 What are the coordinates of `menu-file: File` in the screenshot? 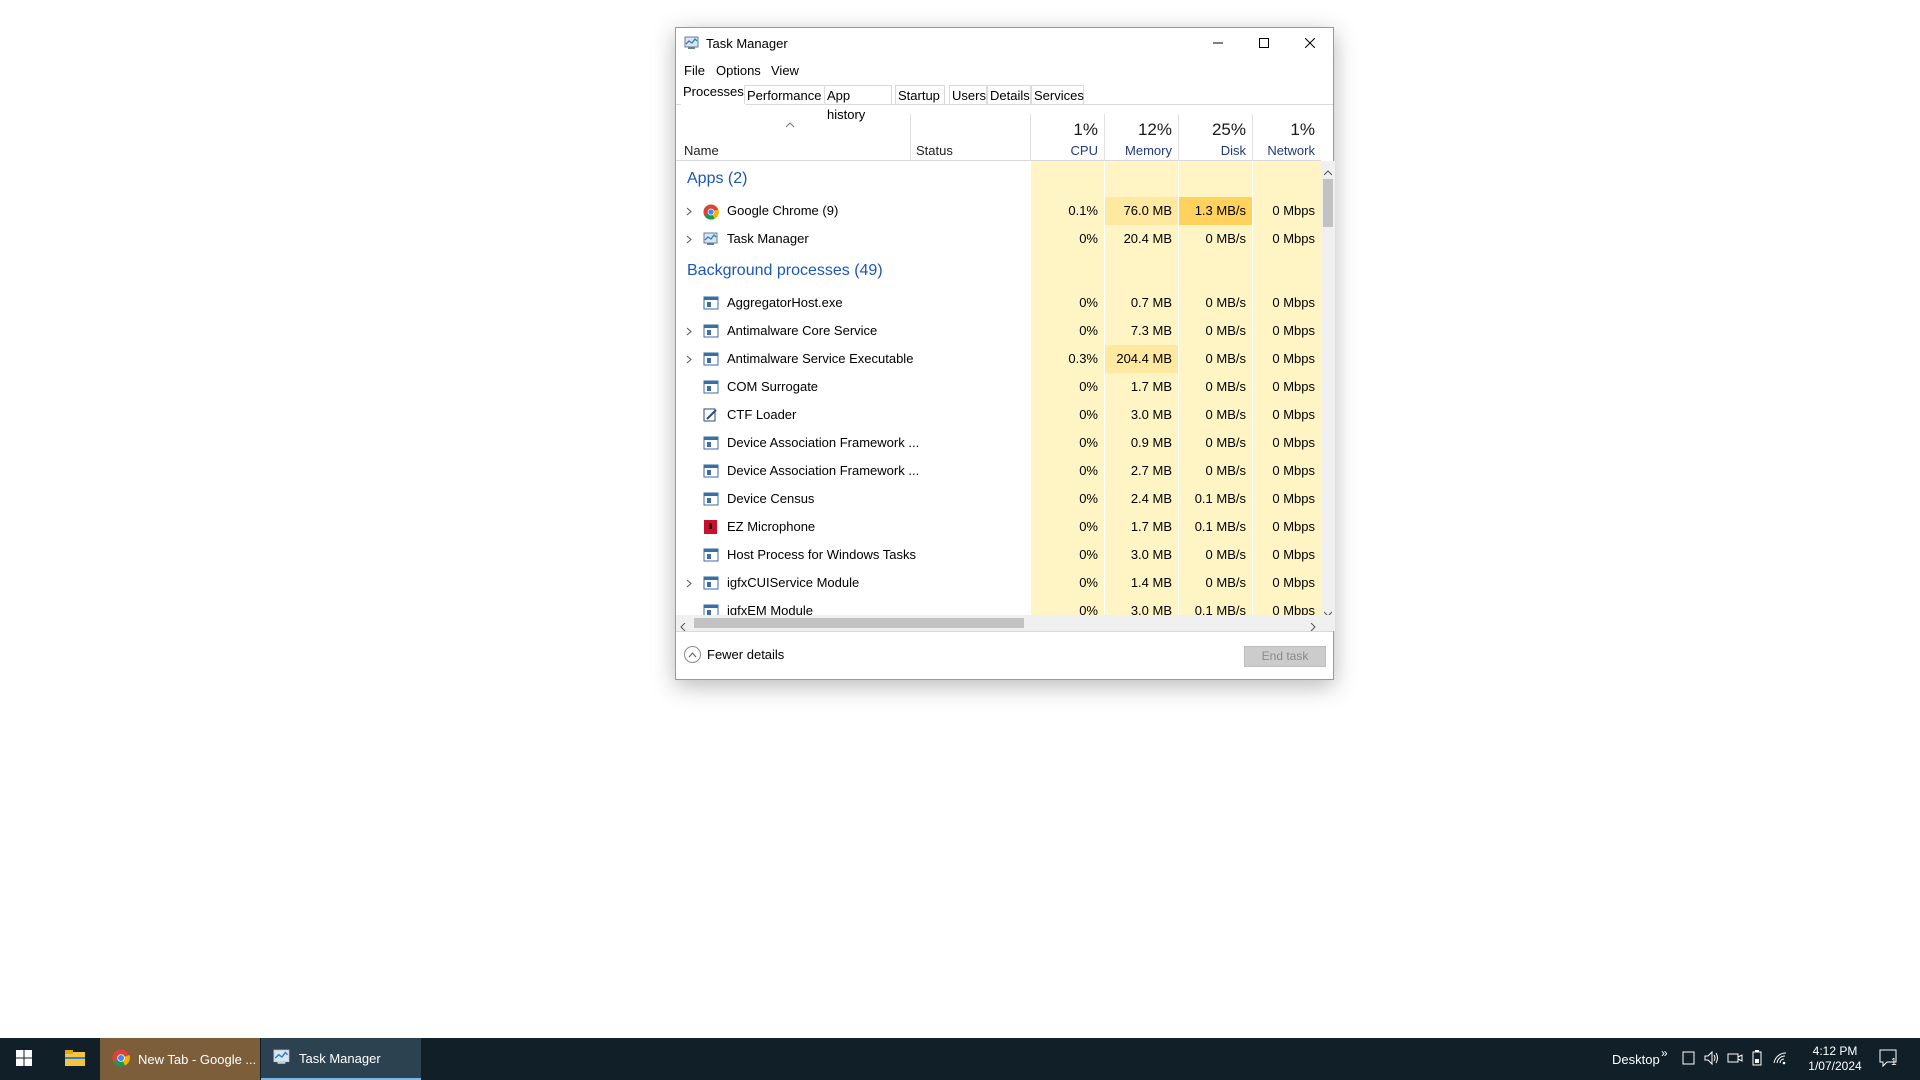 It's located at (694, 70).